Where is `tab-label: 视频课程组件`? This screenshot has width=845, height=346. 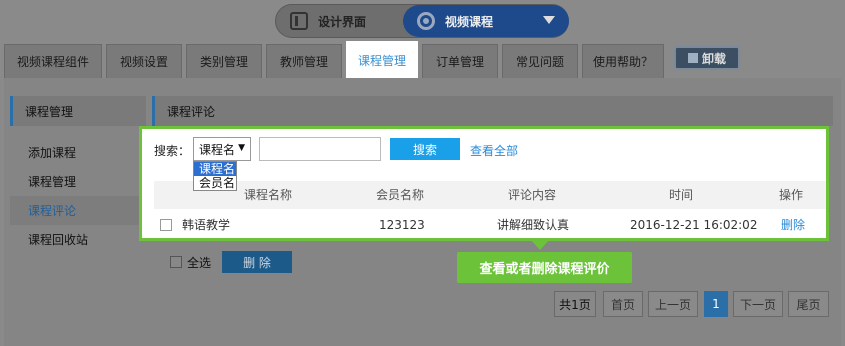 tab-label: 视频课程组件 is located at coordinates (52, 62).